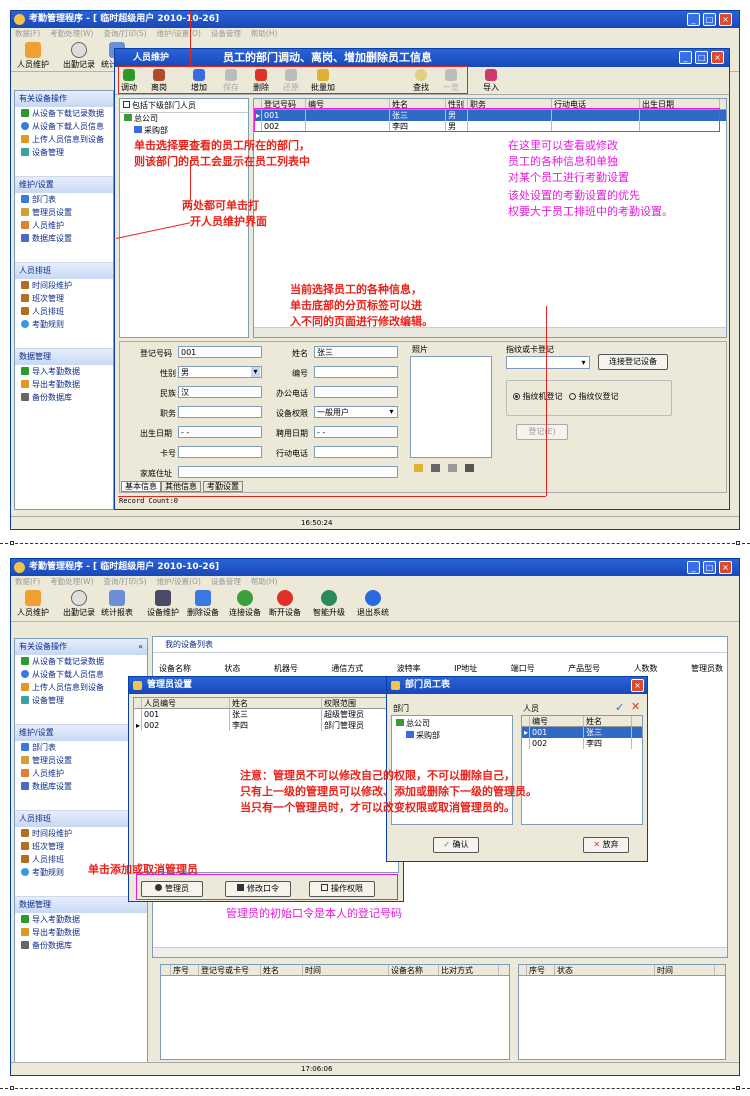 The width and height of the screenshot is (750, 1096). Describe the element at coordinates (203, 604) in the screenshot. I see `toolbar-delete-device-button: 删除设备` at that location.